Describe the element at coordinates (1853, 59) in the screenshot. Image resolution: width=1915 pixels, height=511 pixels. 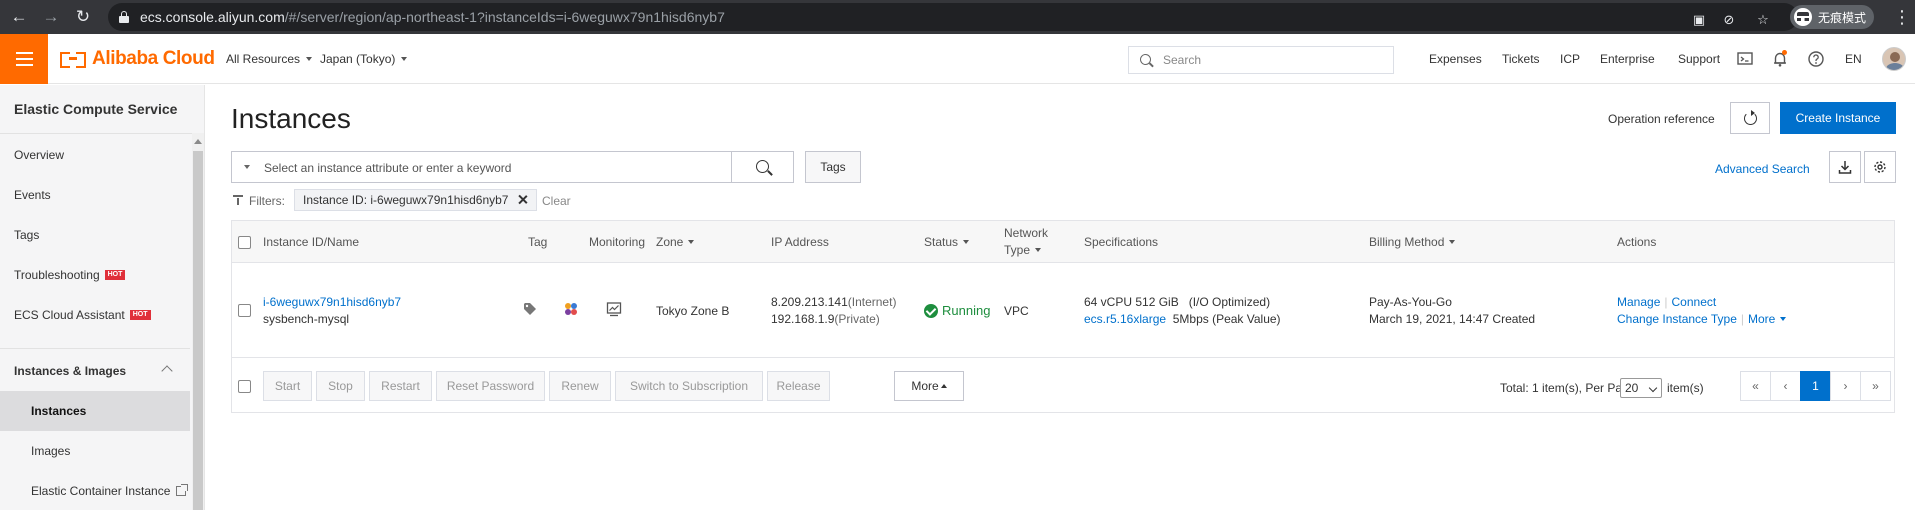
I see `language-switch: EN` at that location.